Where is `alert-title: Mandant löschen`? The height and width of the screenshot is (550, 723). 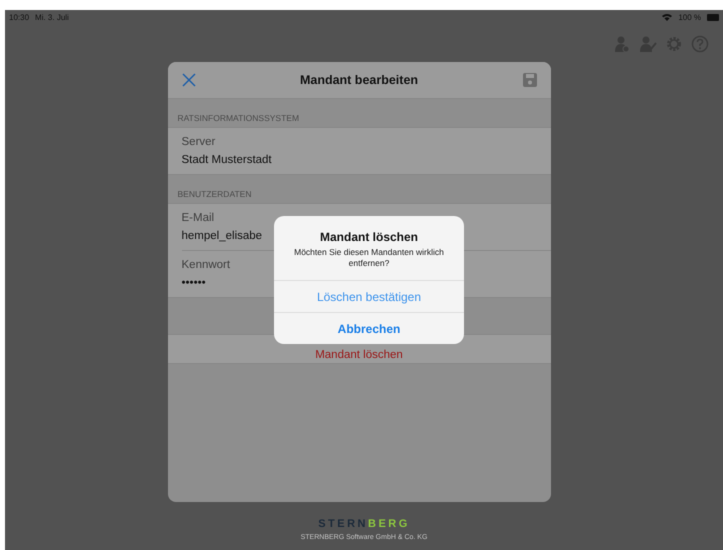
alert-title: Mandant löschen is located at coordinates (369, 237).